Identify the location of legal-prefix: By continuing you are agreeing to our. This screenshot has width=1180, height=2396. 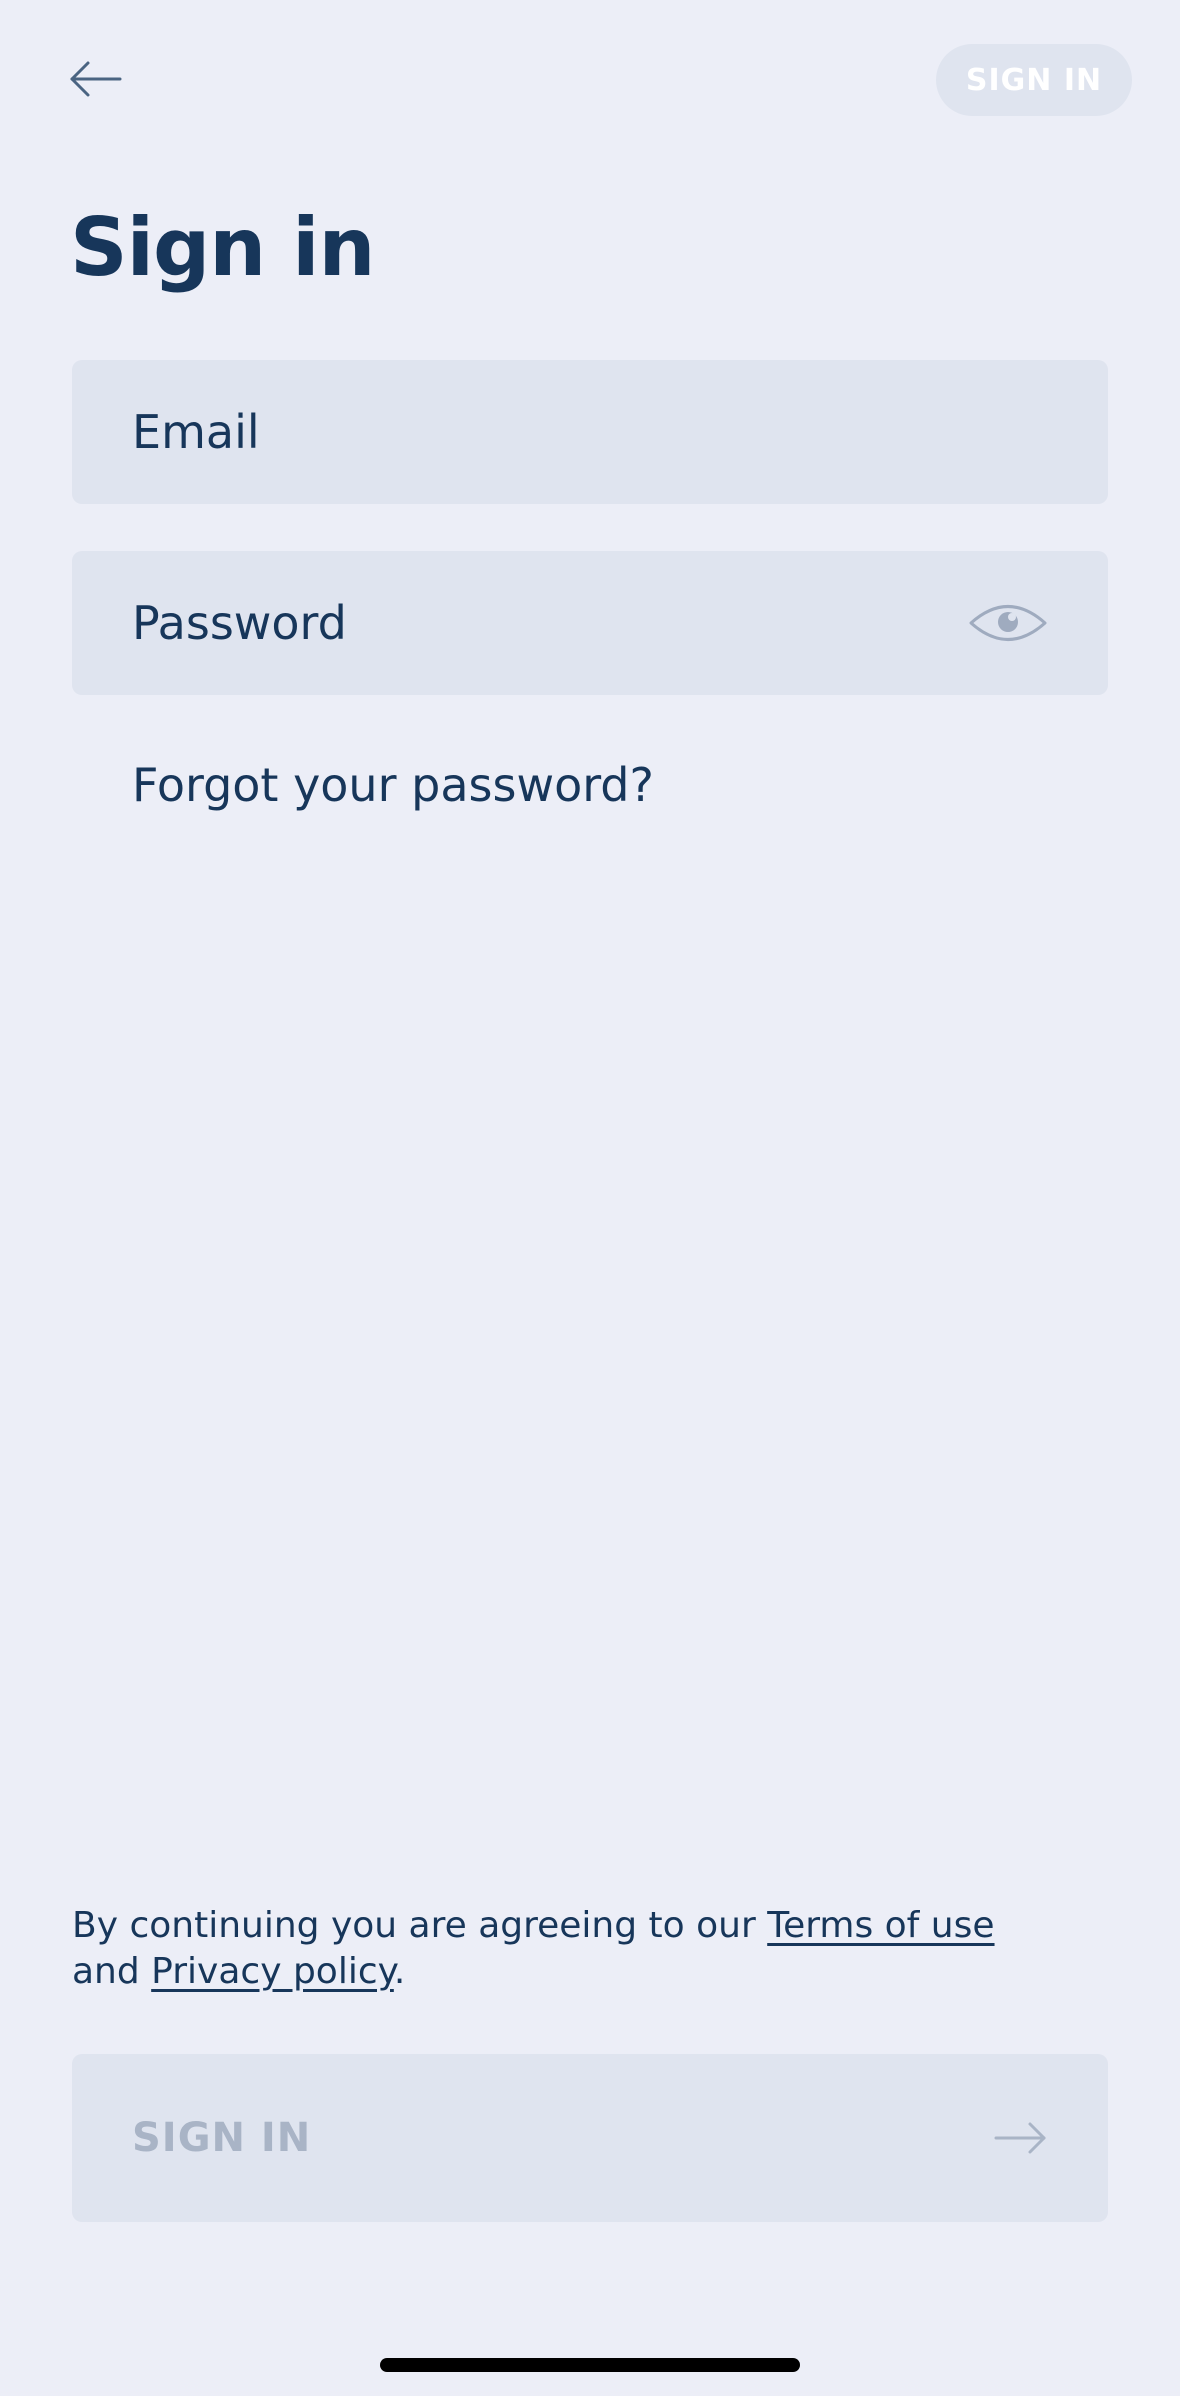
(420, 1925).